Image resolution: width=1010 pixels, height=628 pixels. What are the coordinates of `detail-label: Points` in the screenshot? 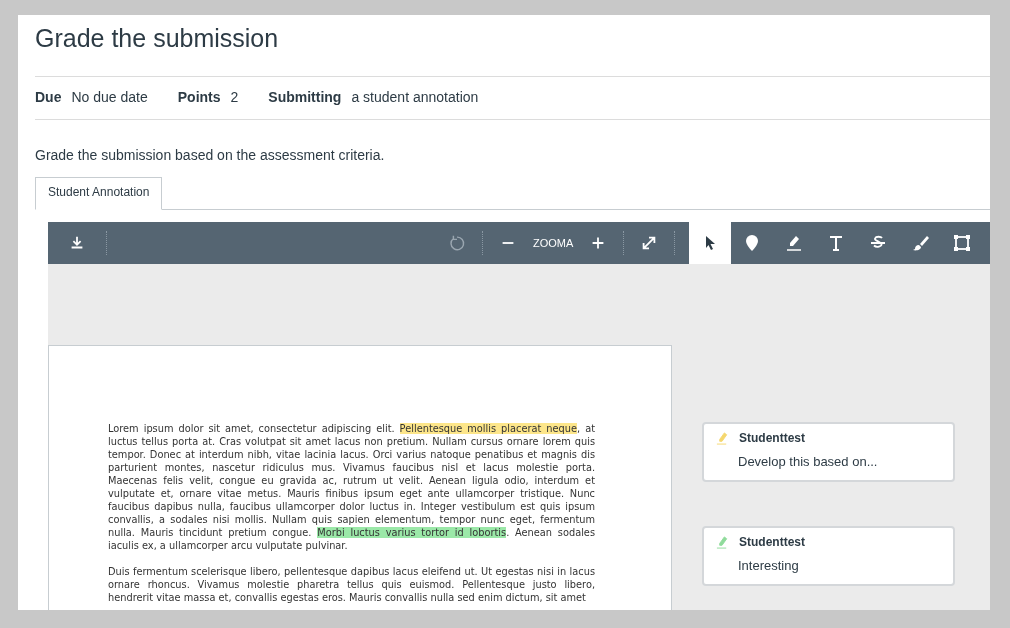 It's located at (199, 97).